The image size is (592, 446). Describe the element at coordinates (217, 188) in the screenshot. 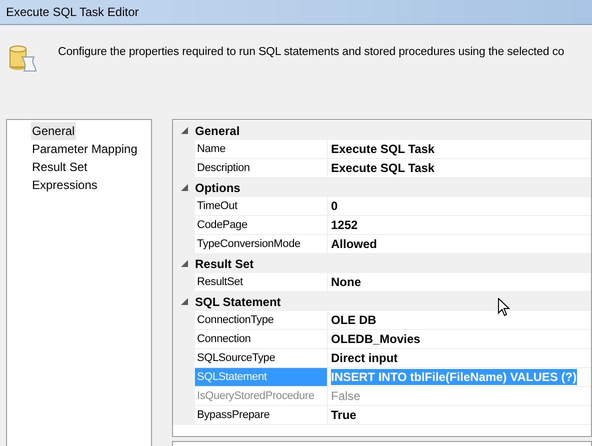

I see `category-label: Options` at that location.